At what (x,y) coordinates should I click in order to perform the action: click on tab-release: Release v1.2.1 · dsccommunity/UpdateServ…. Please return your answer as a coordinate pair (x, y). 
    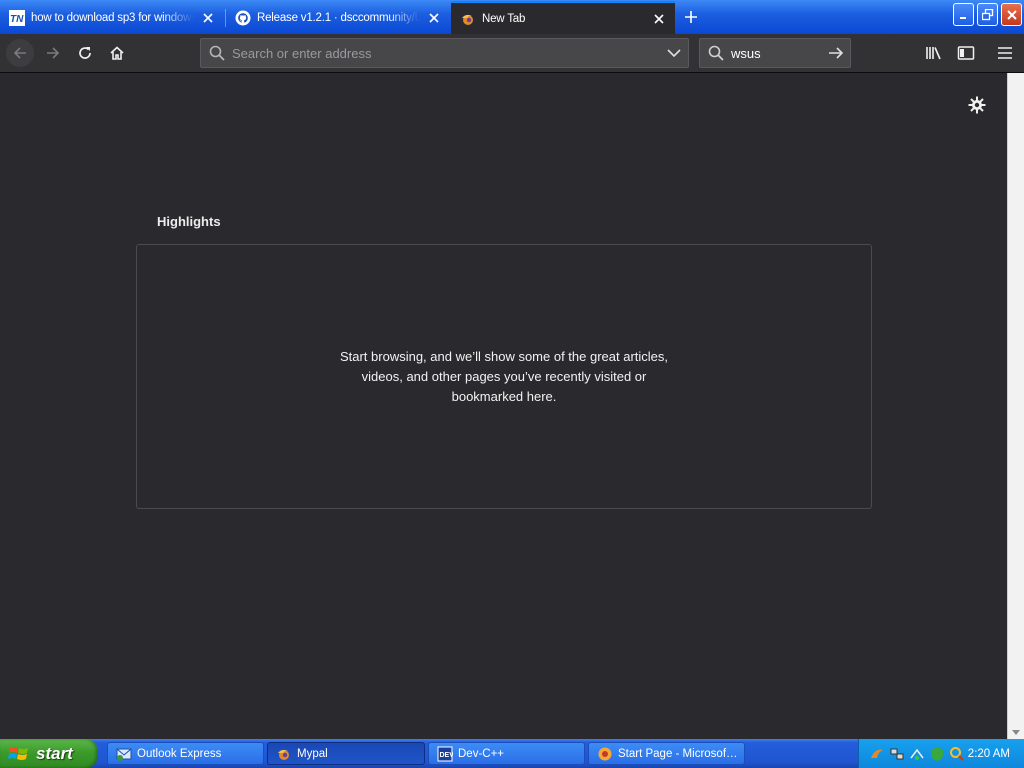
    Looking at the image, I should click on (338, 17).